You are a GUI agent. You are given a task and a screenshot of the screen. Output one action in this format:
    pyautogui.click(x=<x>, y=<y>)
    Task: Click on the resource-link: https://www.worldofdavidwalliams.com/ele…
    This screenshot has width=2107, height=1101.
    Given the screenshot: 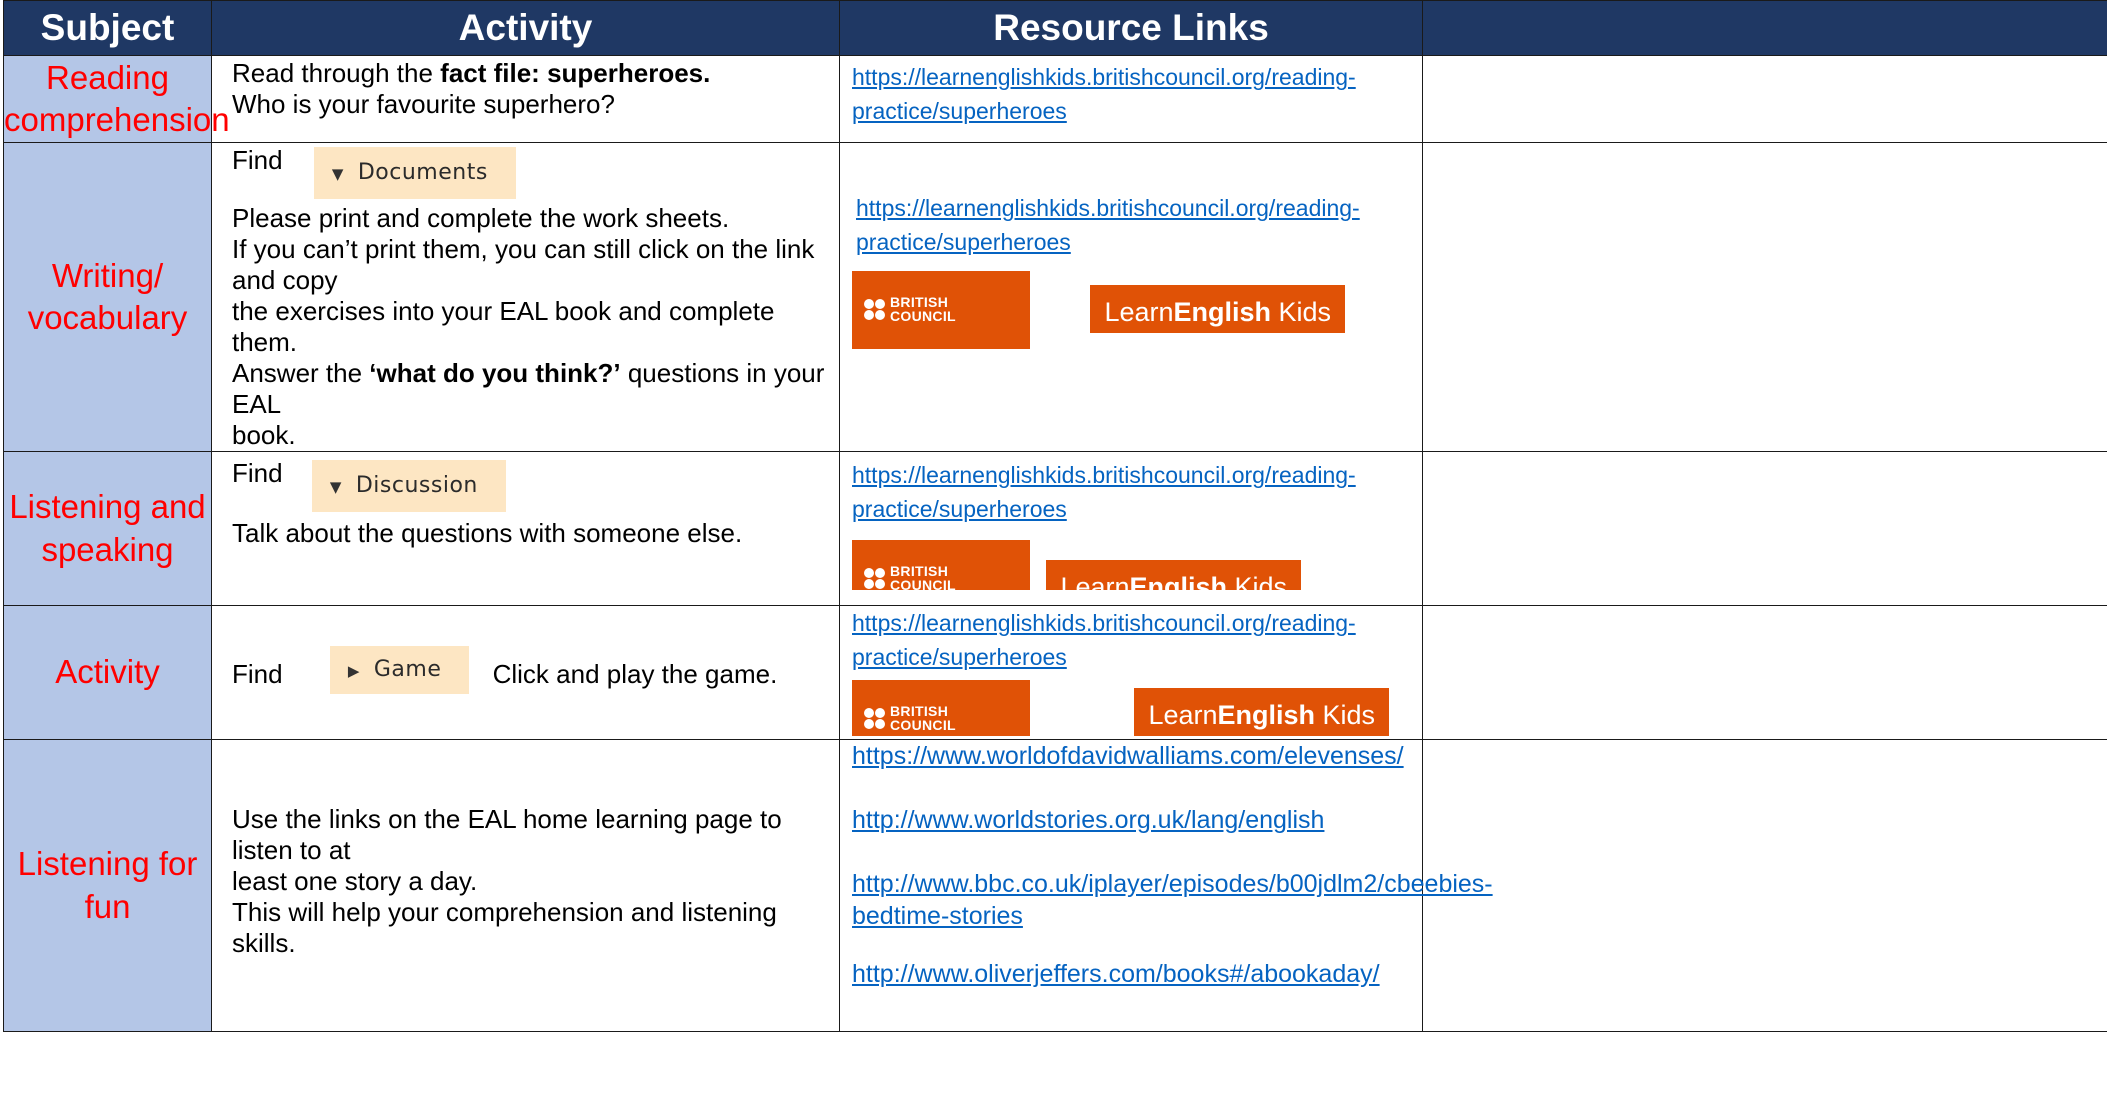 What is the action you would take?
    pyautogui.click(x=1128, y=756)
    